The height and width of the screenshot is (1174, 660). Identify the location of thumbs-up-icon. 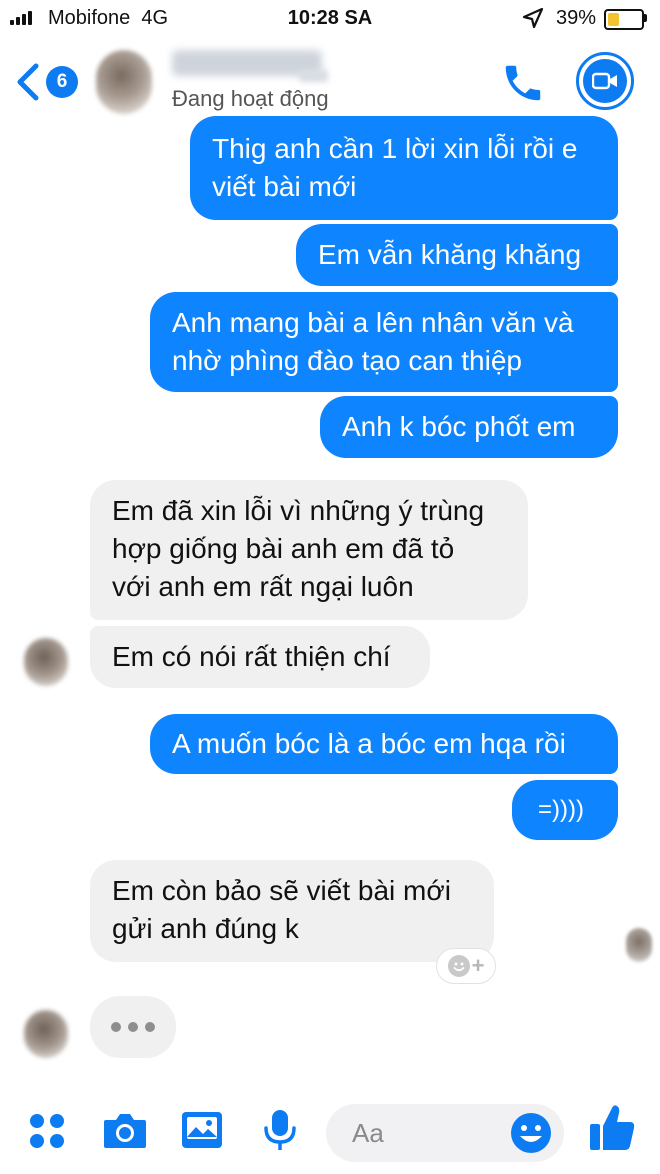
(612, 1127).